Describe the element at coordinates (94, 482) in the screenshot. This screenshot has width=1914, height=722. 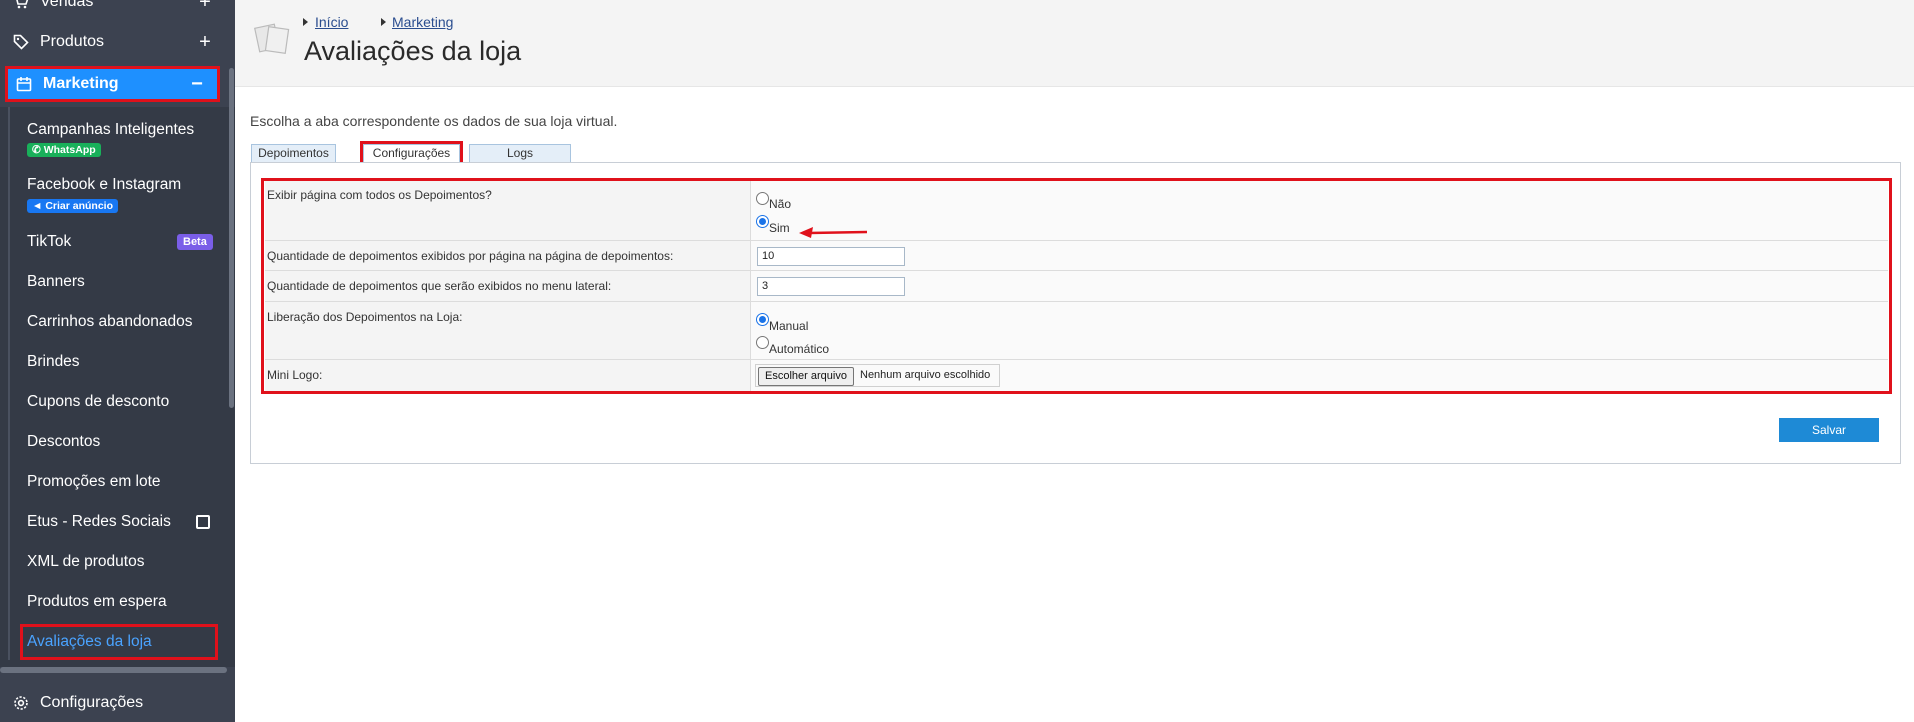
I see `sidebar-item-promocoes: Promoções em lote` at that location.